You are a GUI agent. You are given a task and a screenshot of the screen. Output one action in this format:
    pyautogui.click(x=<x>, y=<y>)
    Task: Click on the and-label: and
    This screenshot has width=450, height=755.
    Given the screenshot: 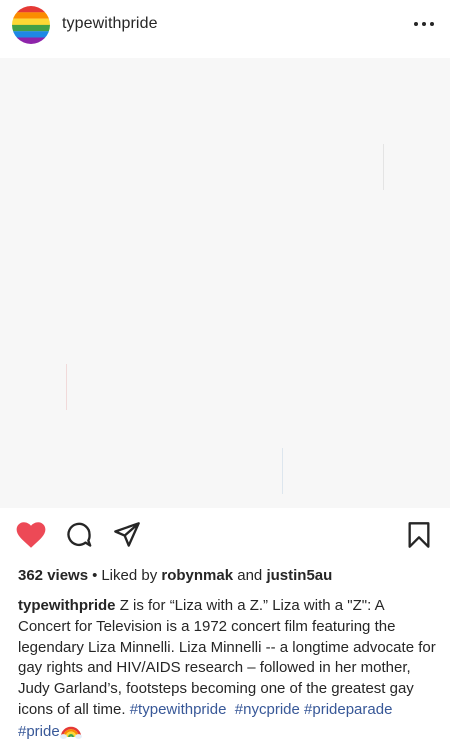 What is the action you would take?
    pyautogui.click(x=250, y=575)
    